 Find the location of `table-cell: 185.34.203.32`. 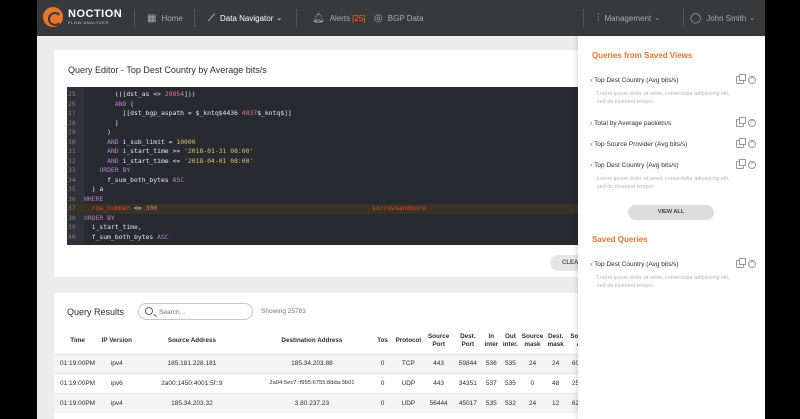

table-cell: 185.34.203.32 is located at coordinates (192, 402).